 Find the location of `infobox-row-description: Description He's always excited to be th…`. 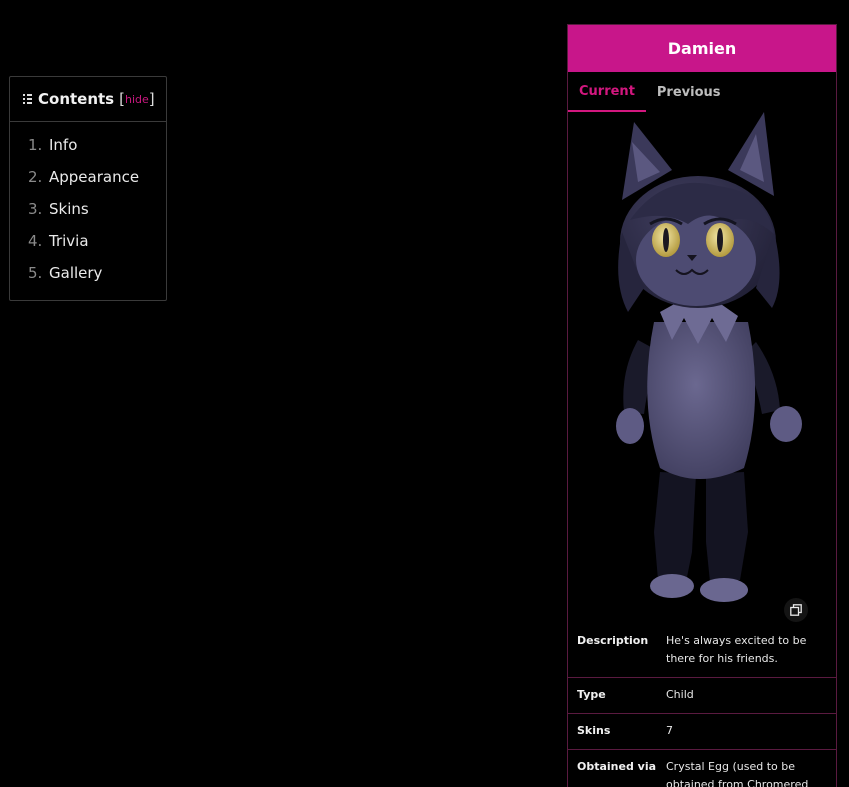

infobox-row-description: Description He's always excited to be th… is located at coordinates (702, 650).